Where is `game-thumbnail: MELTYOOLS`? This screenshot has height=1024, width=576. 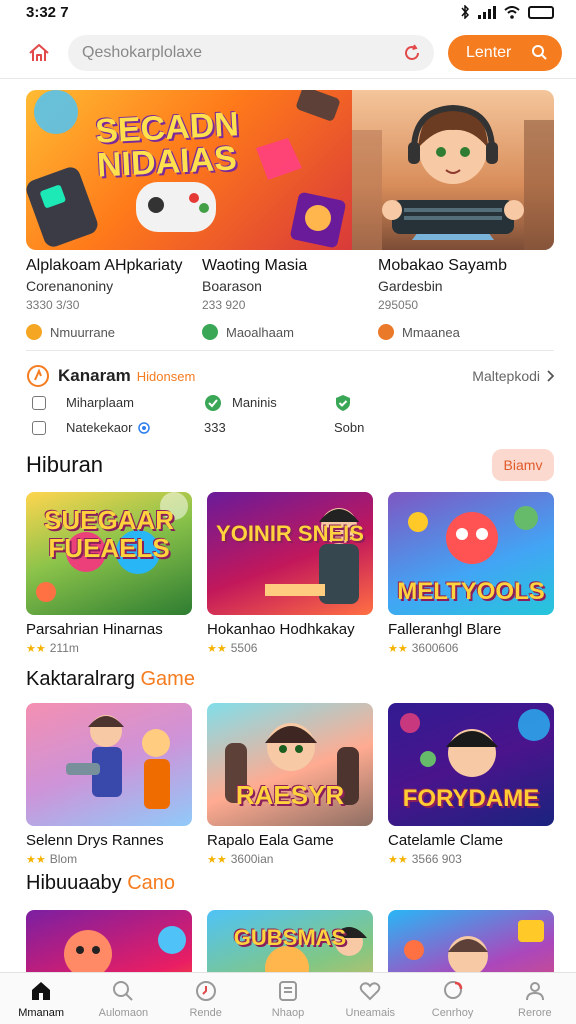 game-thumbnail: MELTYOOLS is located at coordinates (471, 553).